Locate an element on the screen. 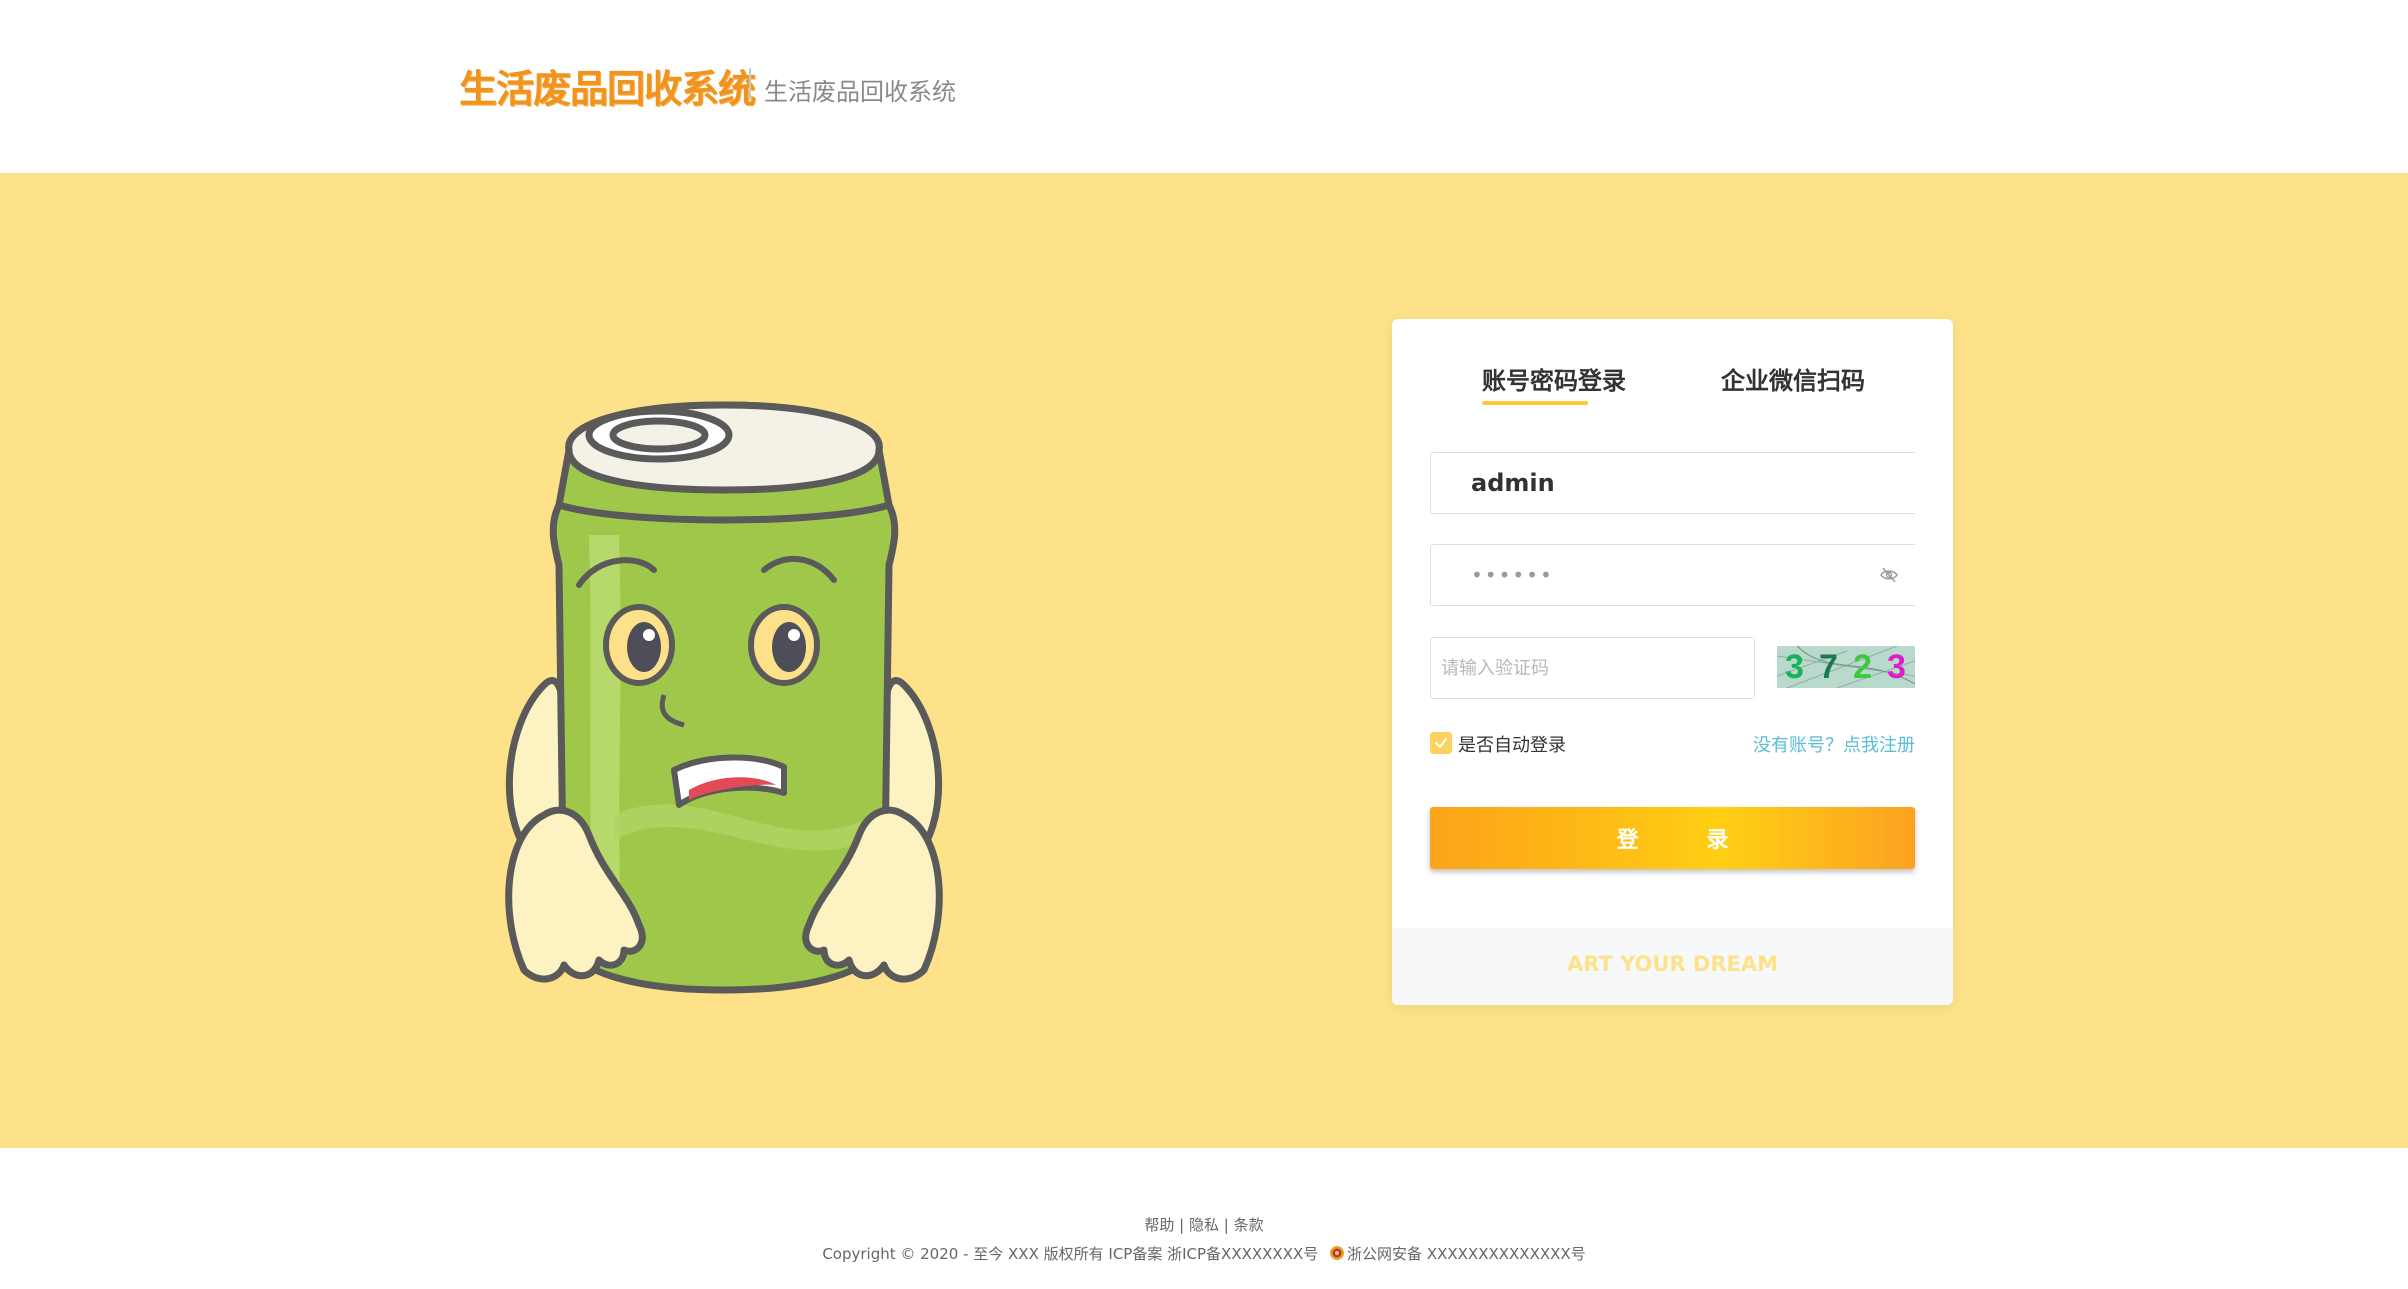 This screenshot has height=1289, width=2408. login-button: 登 录 is located at coordinates (1672, 838).